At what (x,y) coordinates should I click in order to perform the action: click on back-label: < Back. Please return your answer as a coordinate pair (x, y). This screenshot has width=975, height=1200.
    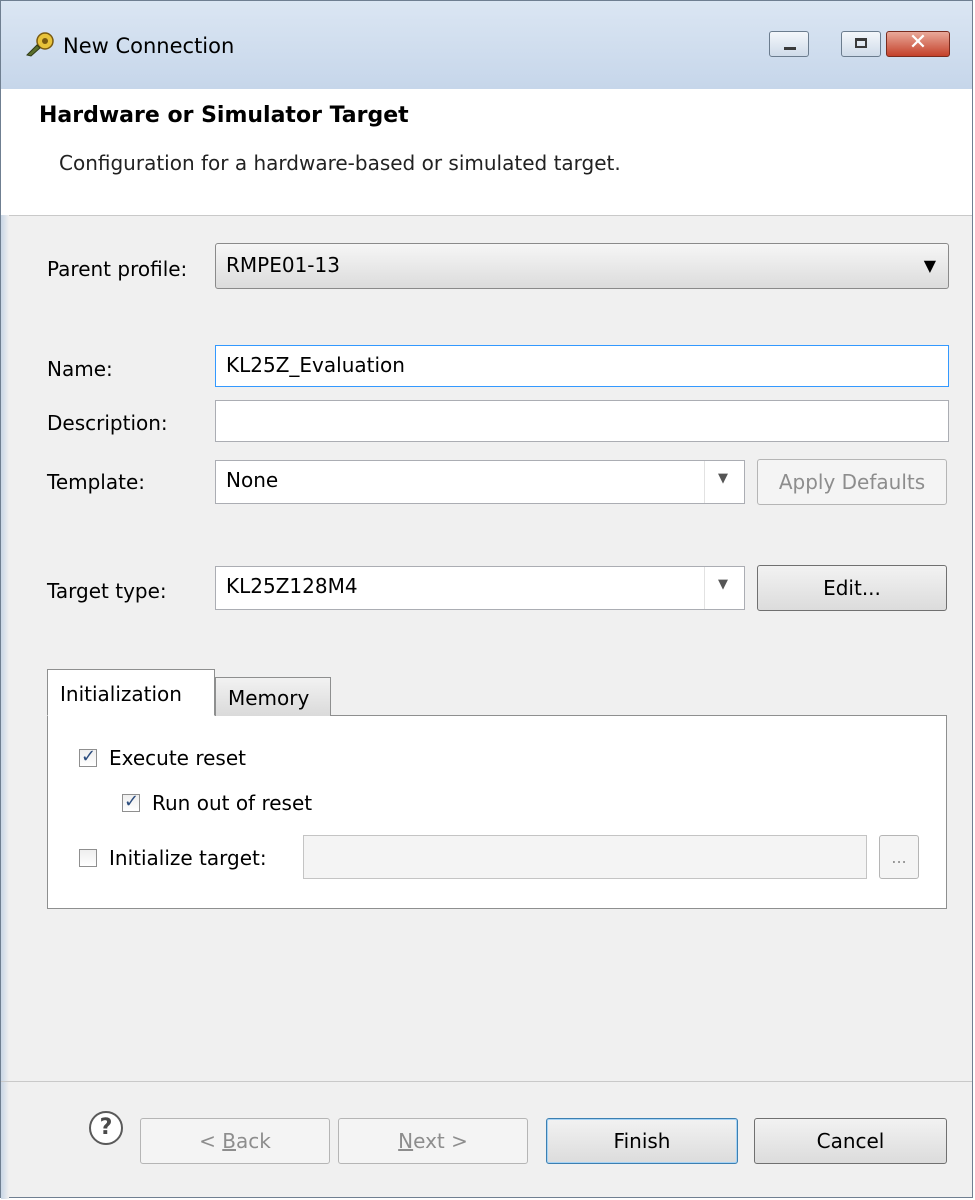
    Looking at the image, I should click on (235, 1141).